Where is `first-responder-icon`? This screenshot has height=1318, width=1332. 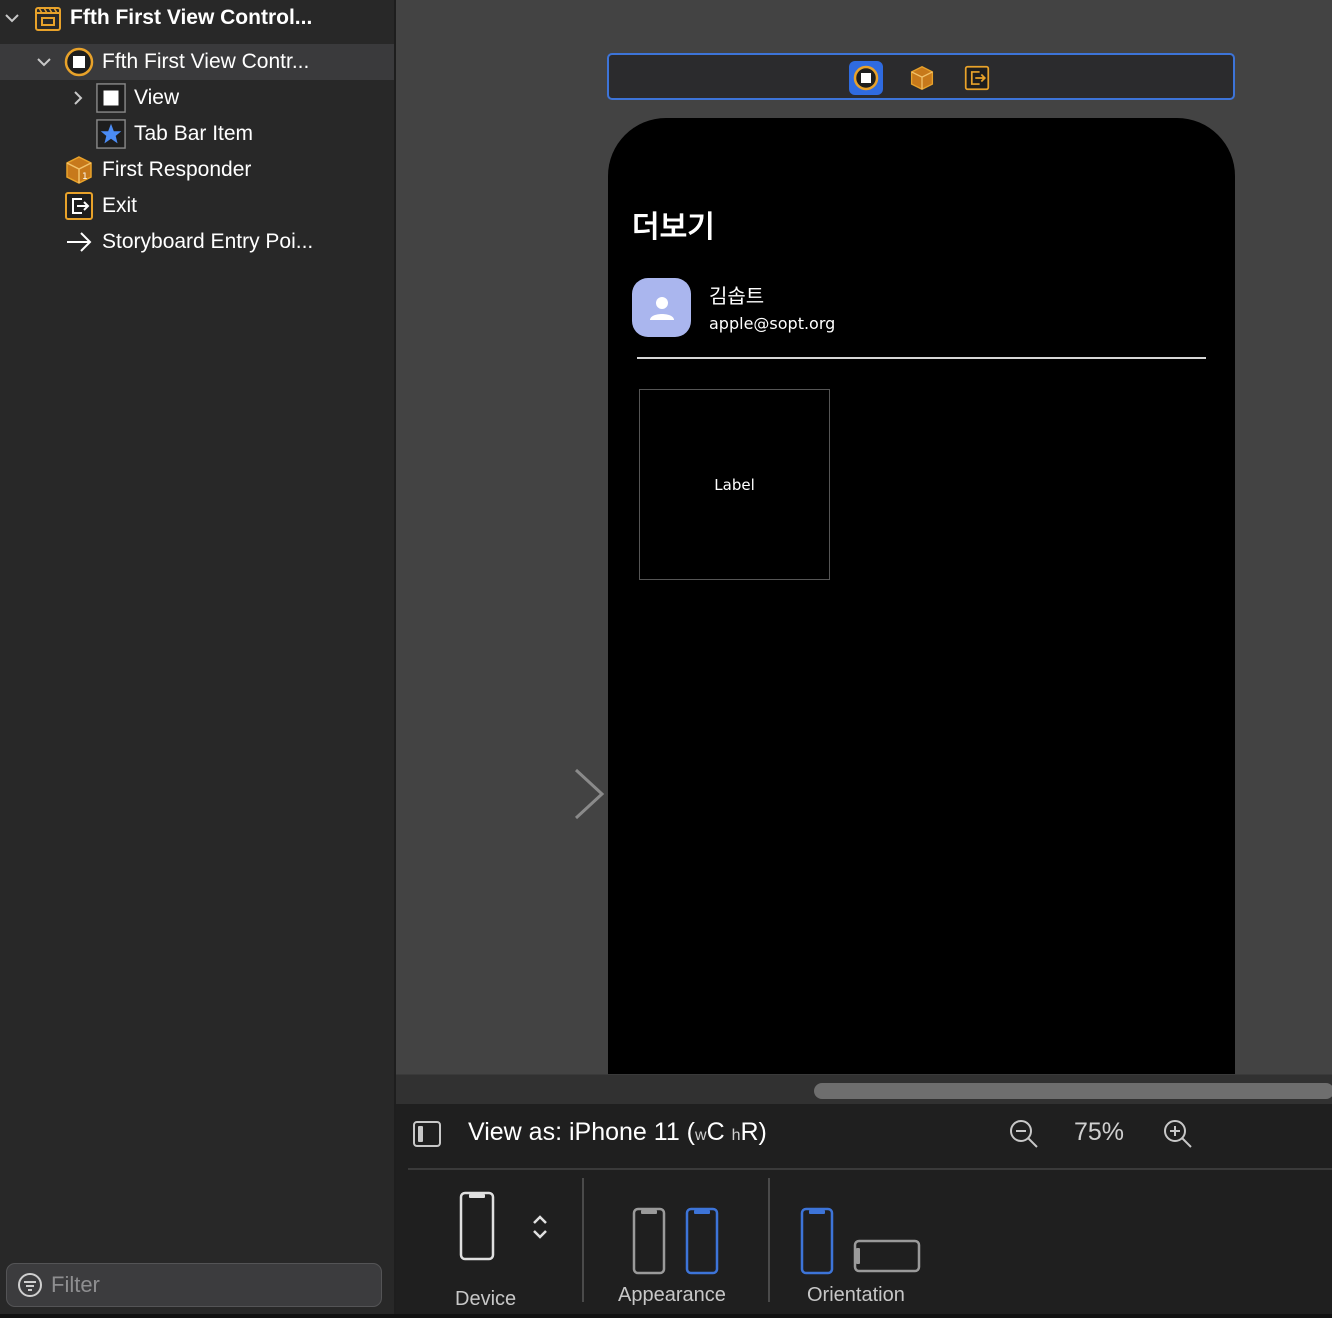 first-responder-icon is located at coordinates (922, 78).